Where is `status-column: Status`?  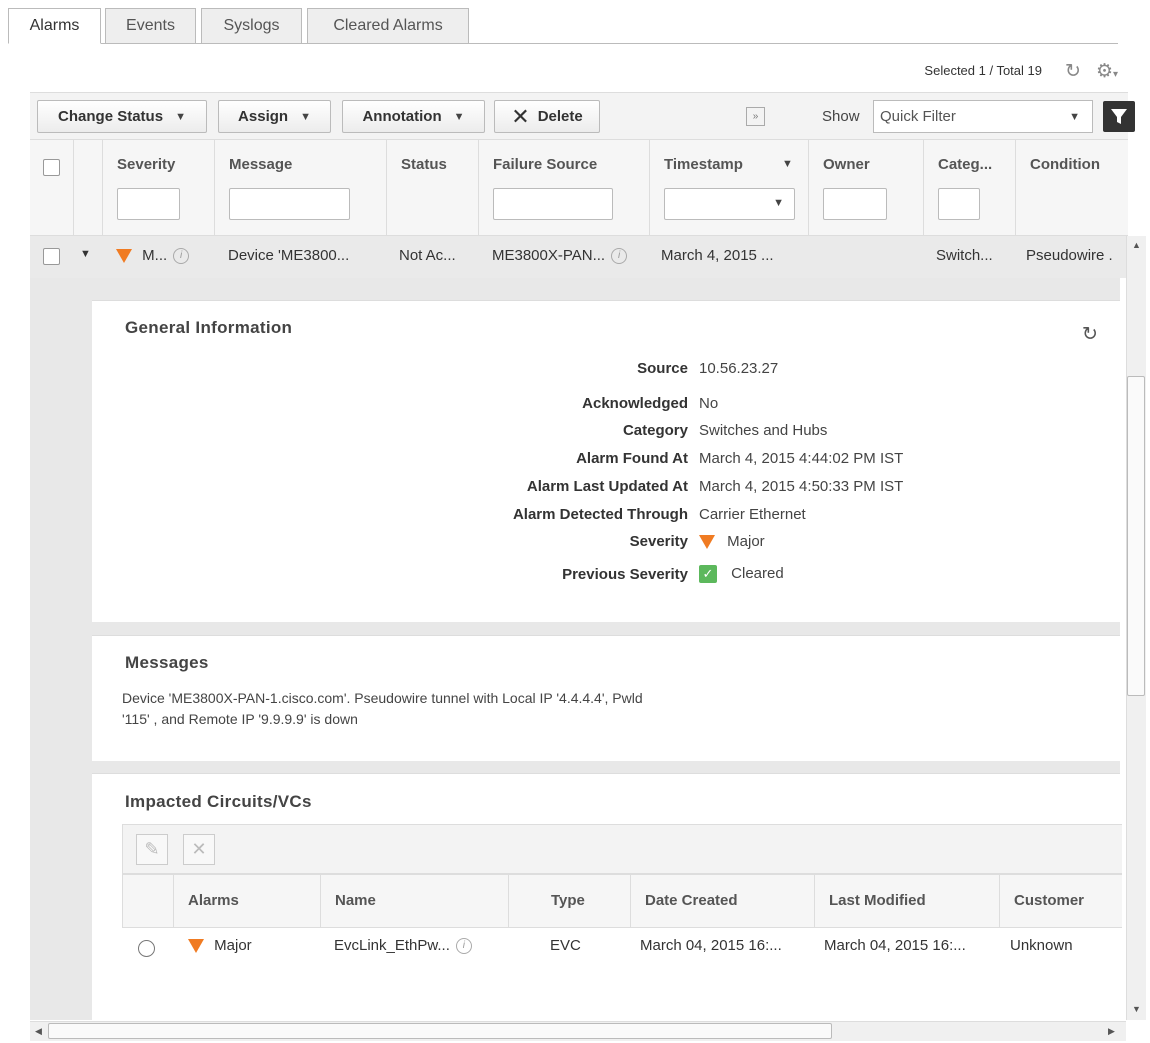
status-column: Status is located at coordinates (433, 188).